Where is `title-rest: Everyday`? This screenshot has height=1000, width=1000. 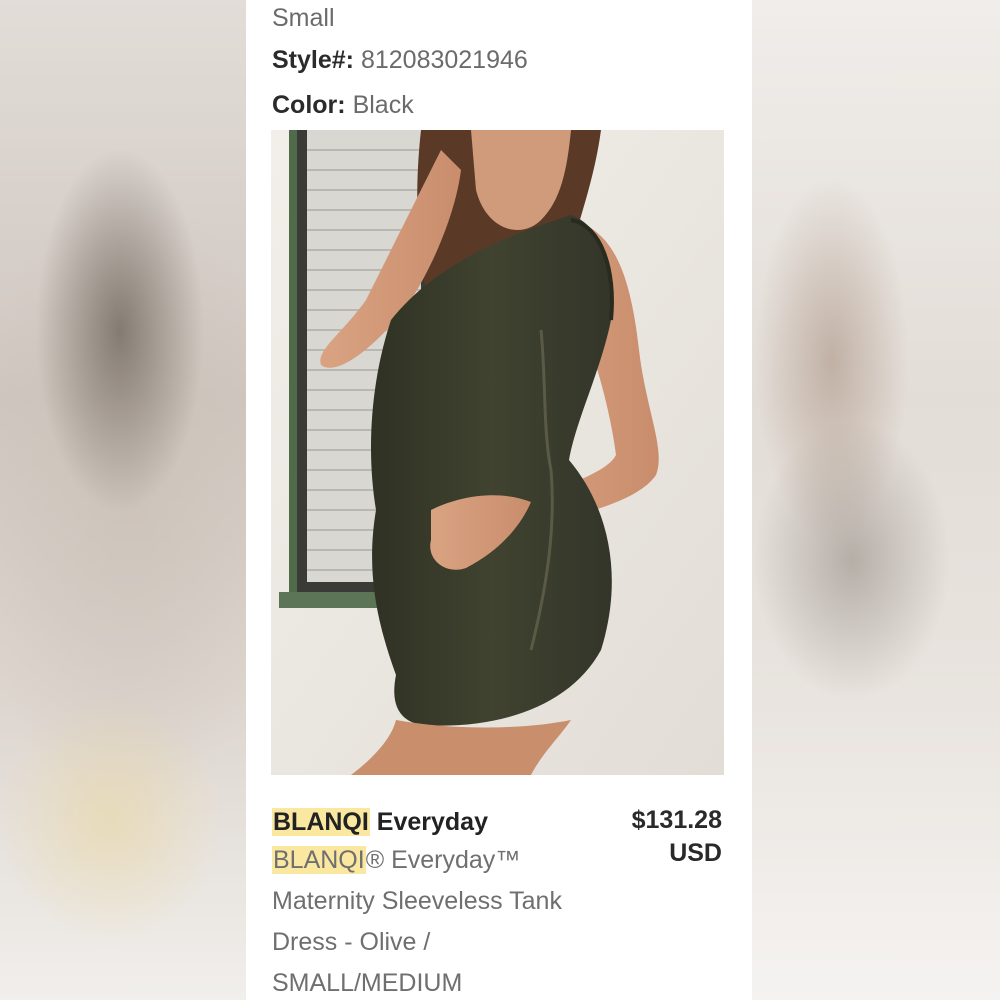
title-rest: Everyday is located at coordinates (432, 822).